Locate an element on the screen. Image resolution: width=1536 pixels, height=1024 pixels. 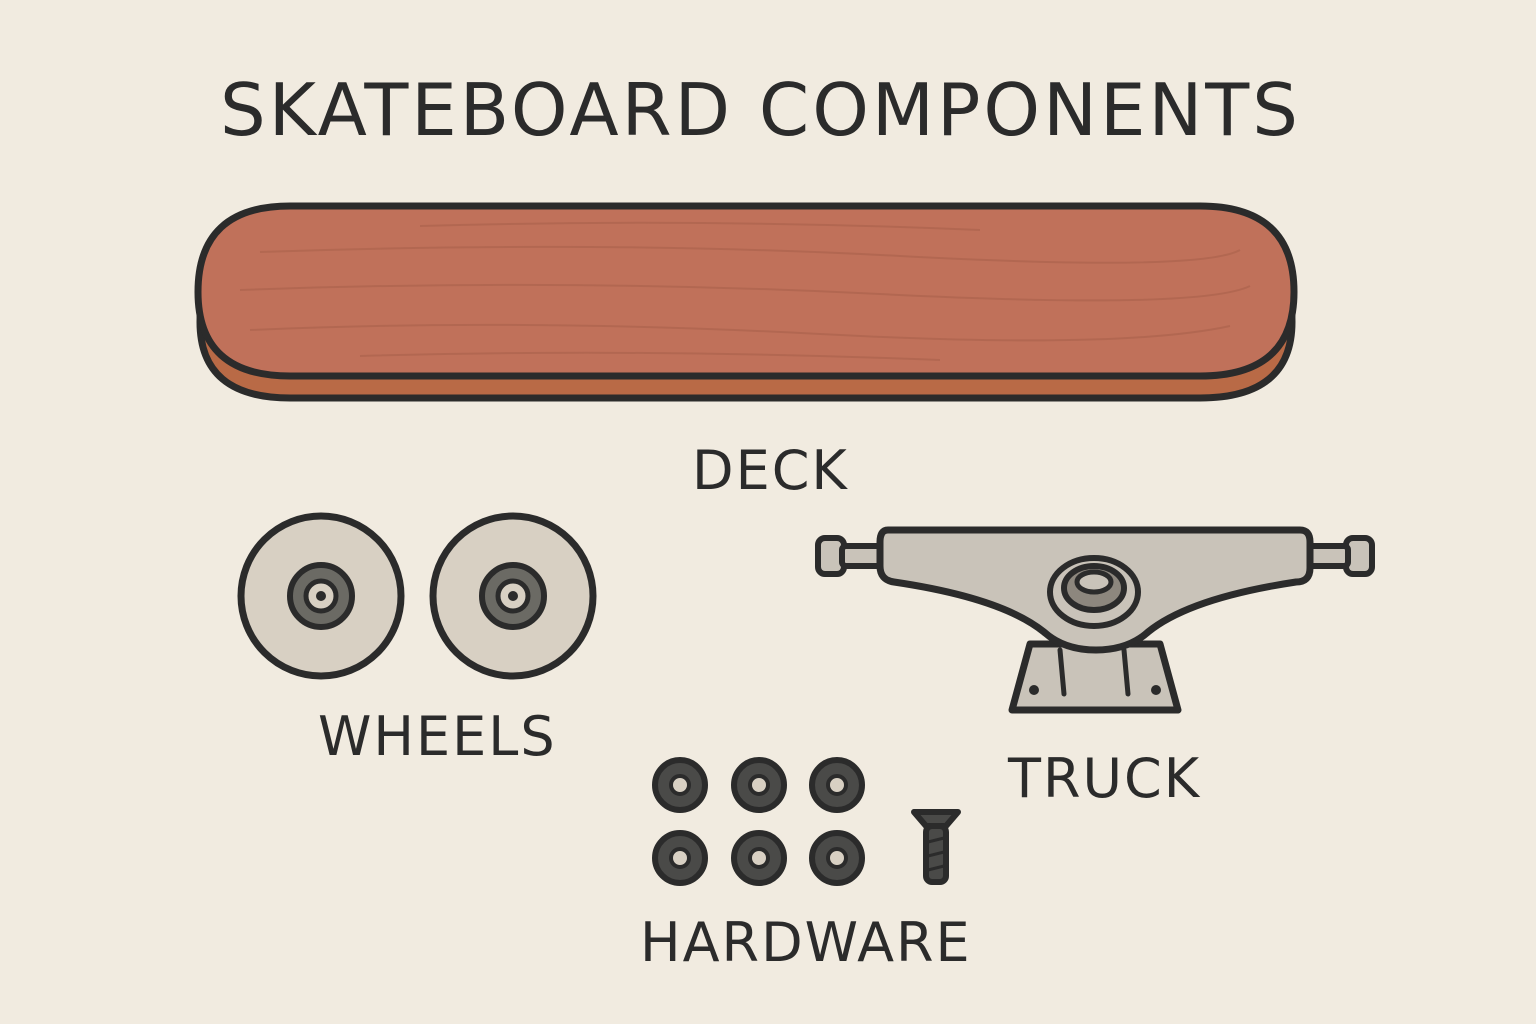
truck-label: TRUCK is located at coordinates (1105, 778).